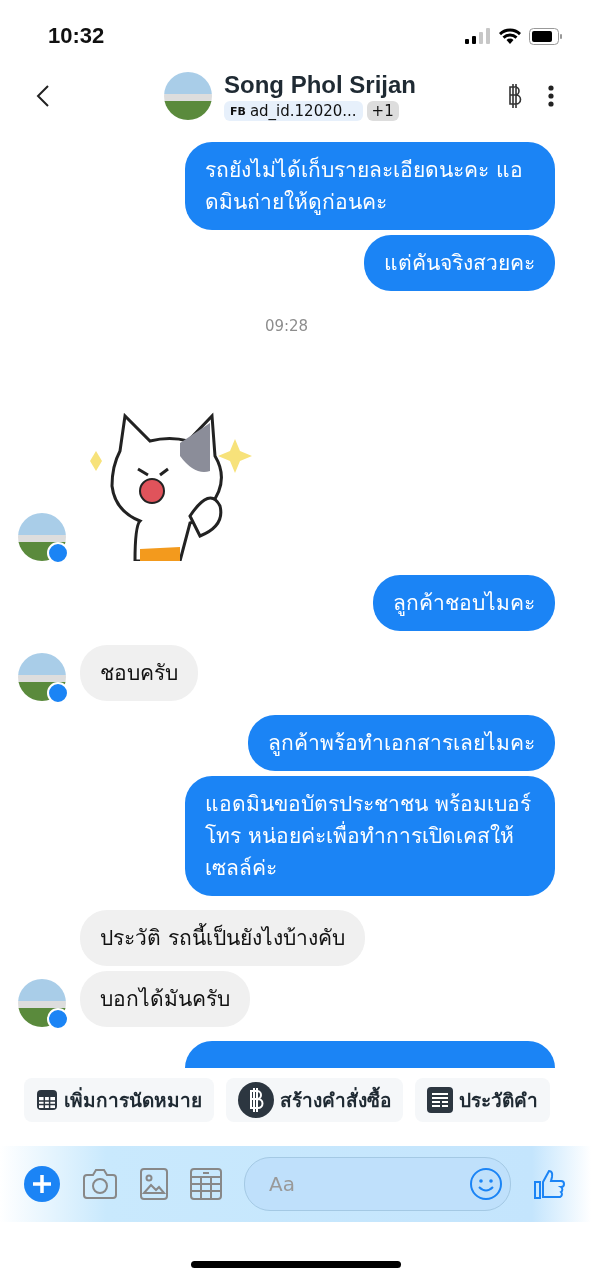  Describe the element at coordinates (314, 1100) in the screenshot. I see `quick-action-button: สร้างคำสั่งซื้อ` at that location.